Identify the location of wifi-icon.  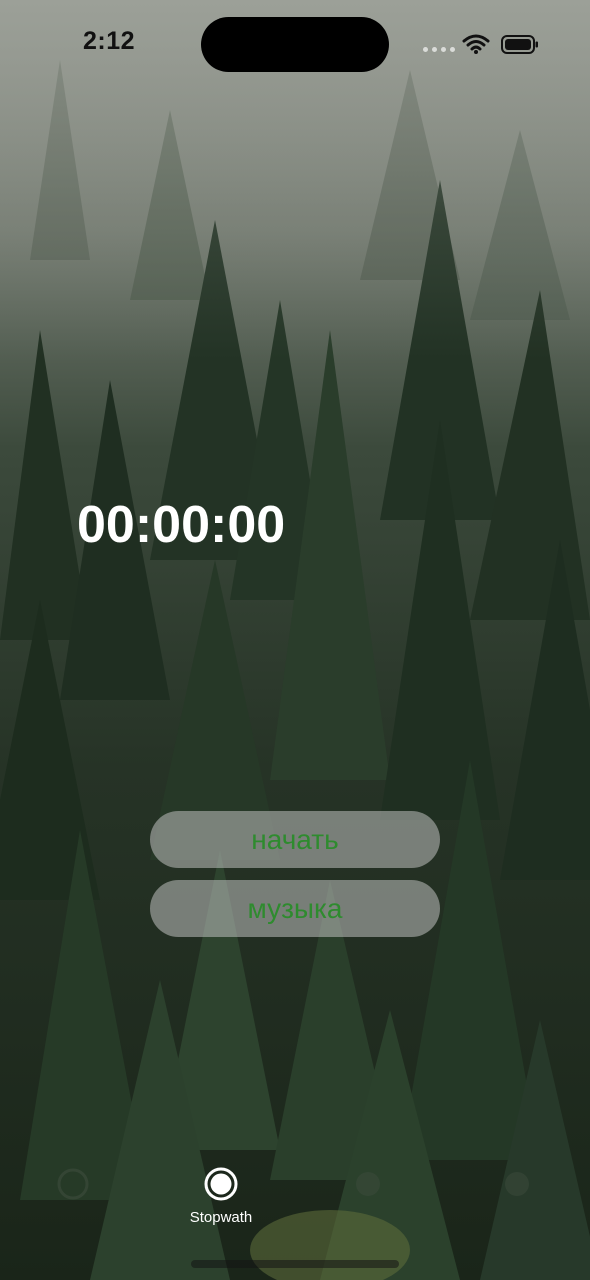
(476, 44).